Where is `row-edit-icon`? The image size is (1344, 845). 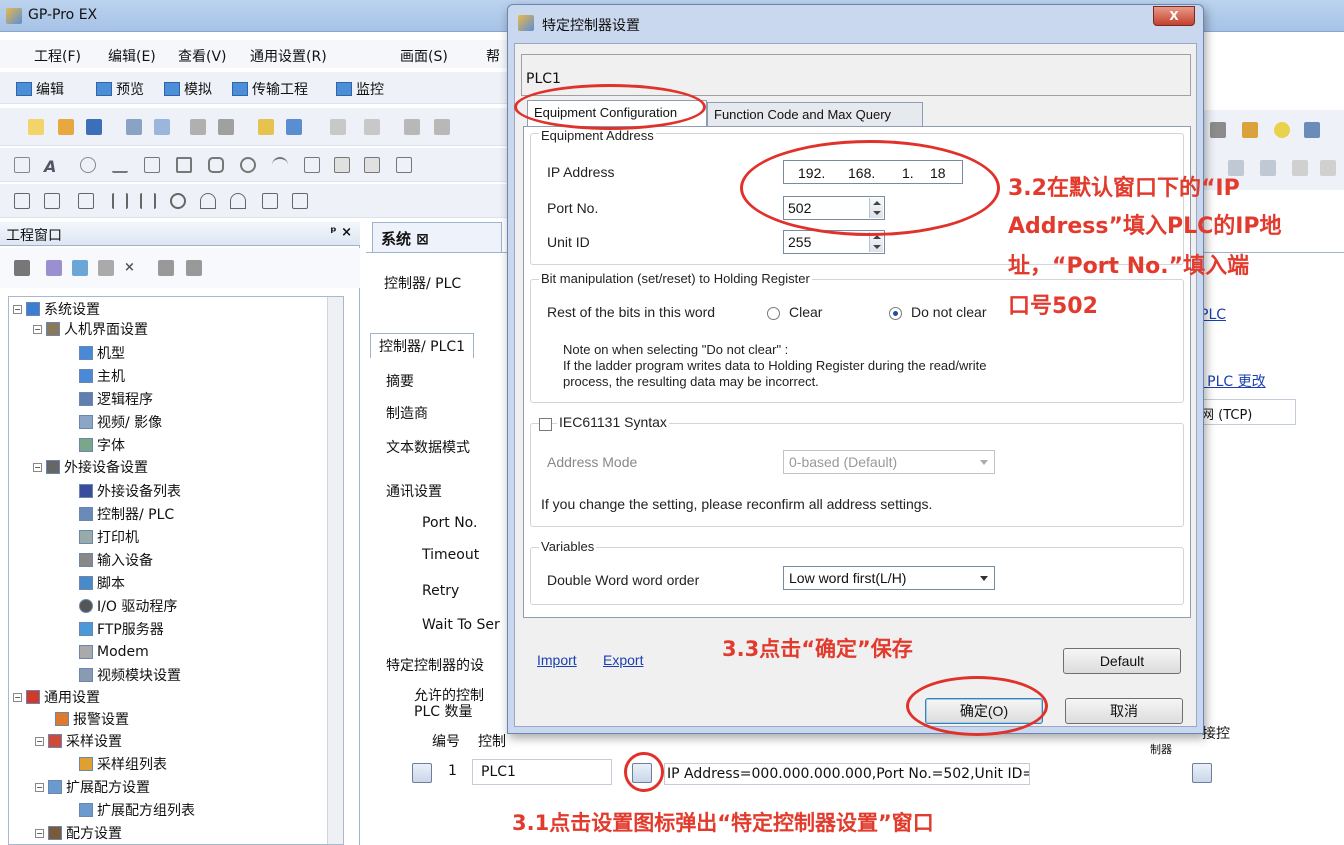
row-edit-icon is located at coordinates (1202, 773).